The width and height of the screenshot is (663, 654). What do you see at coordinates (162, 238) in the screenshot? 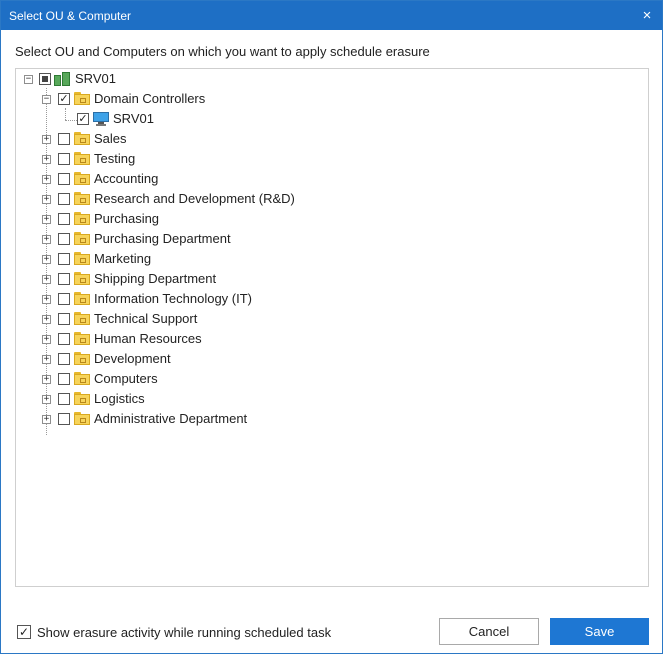
I see `tree-node-label: Purchasing Department` at bounding box center [162, 238].